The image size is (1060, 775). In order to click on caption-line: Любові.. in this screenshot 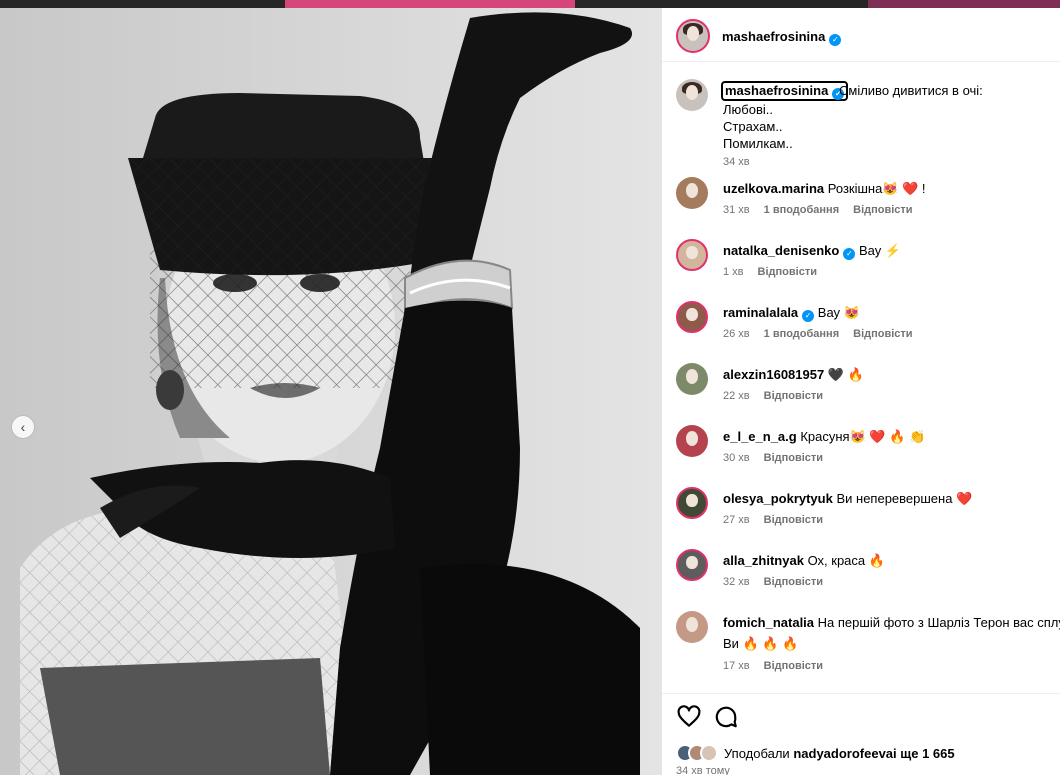, I will do `click(748, 109)`.